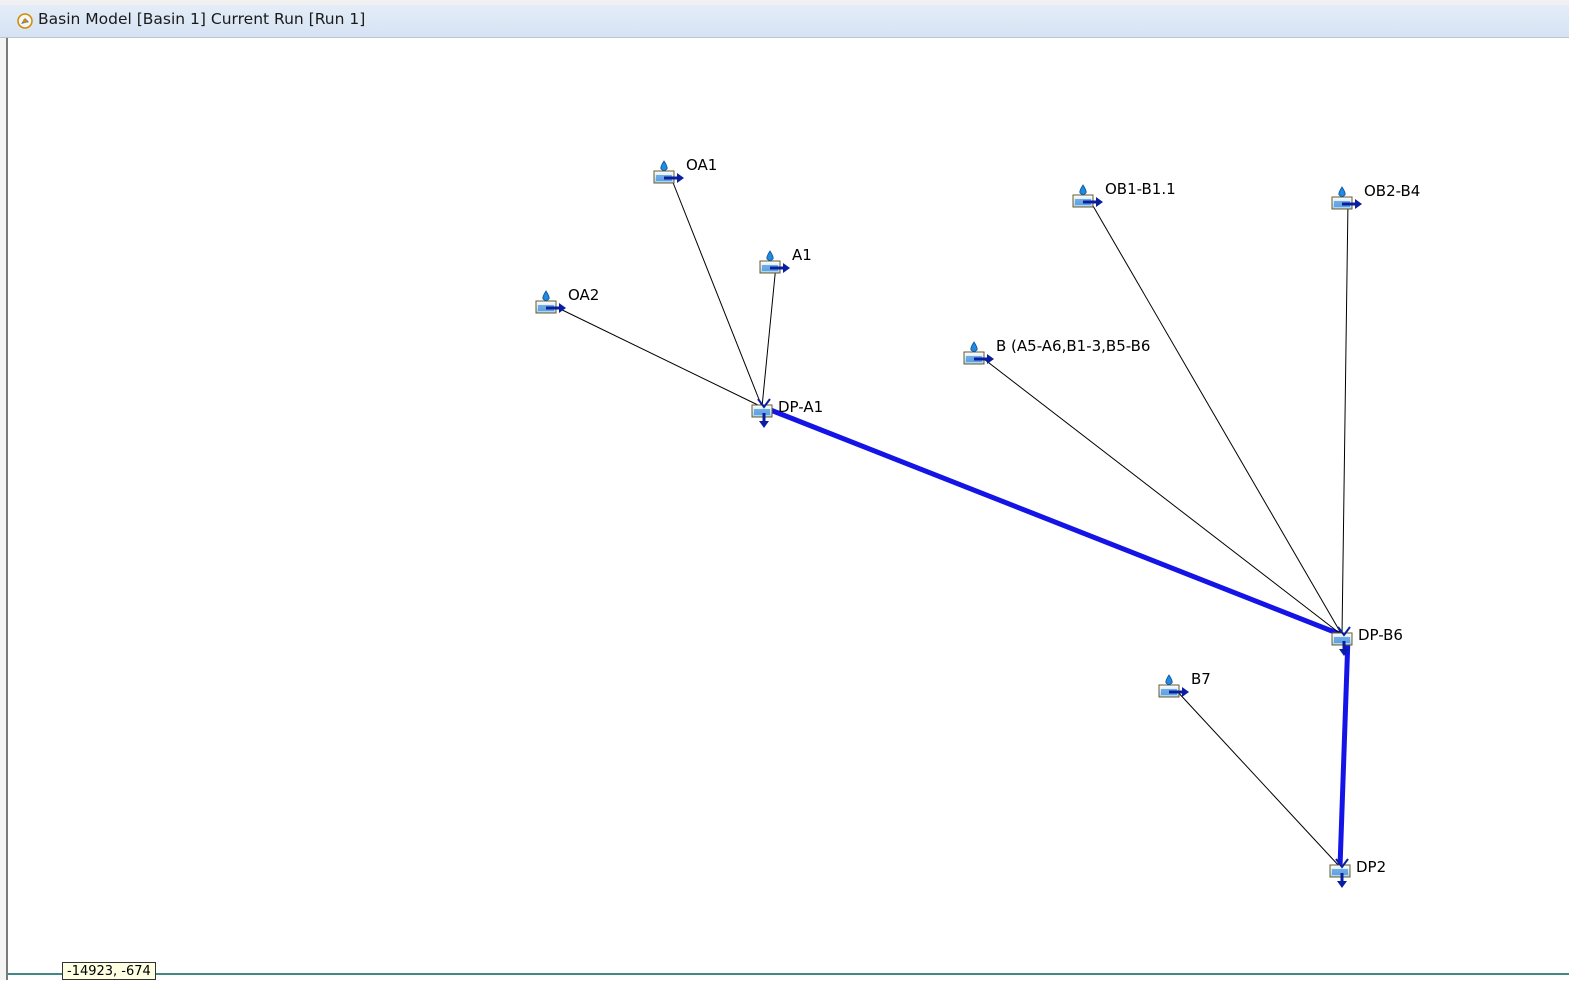  I want to click on cursor-coordinates: -14923, -674, so click(109, 971).